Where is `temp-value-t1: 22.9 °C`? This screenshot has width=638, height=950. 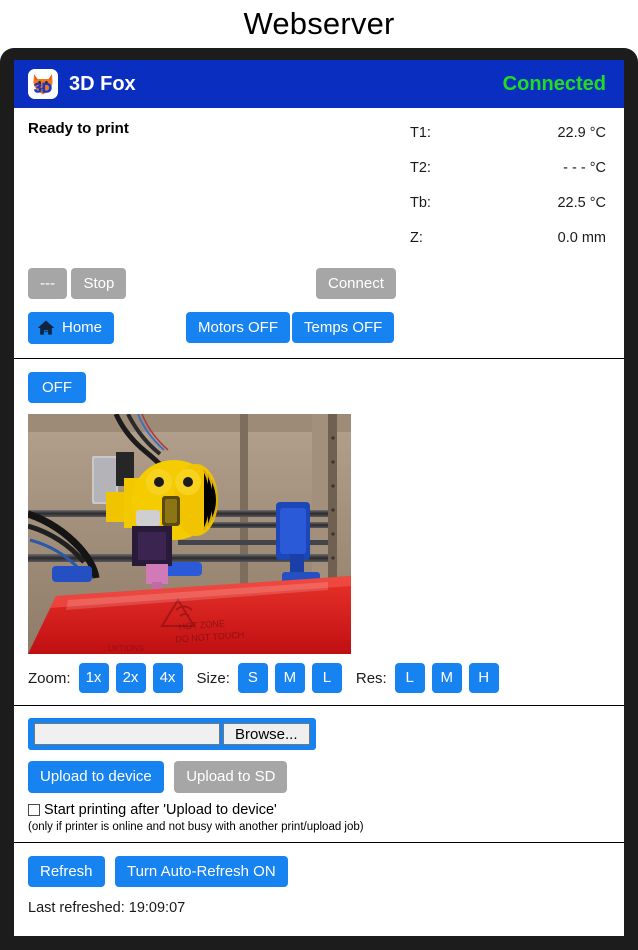 temp-value-t1: 22.9 °C is located at coordinates (581, 133).